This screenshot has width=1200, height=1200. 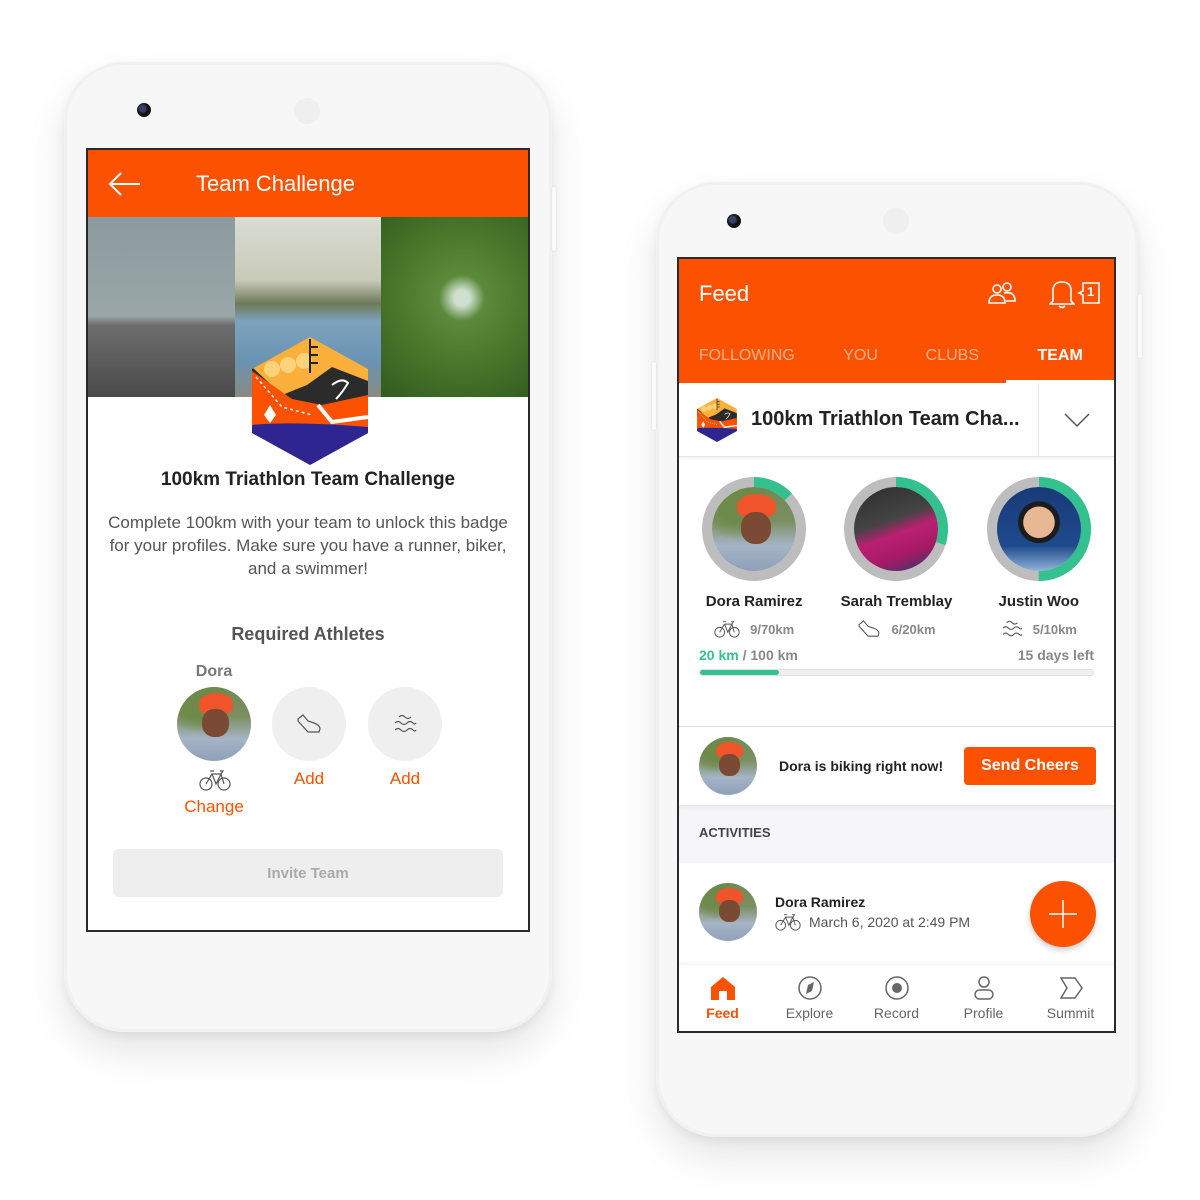 I want to click on member-name: Sarah Tremblay, so click(x=896, y=601).